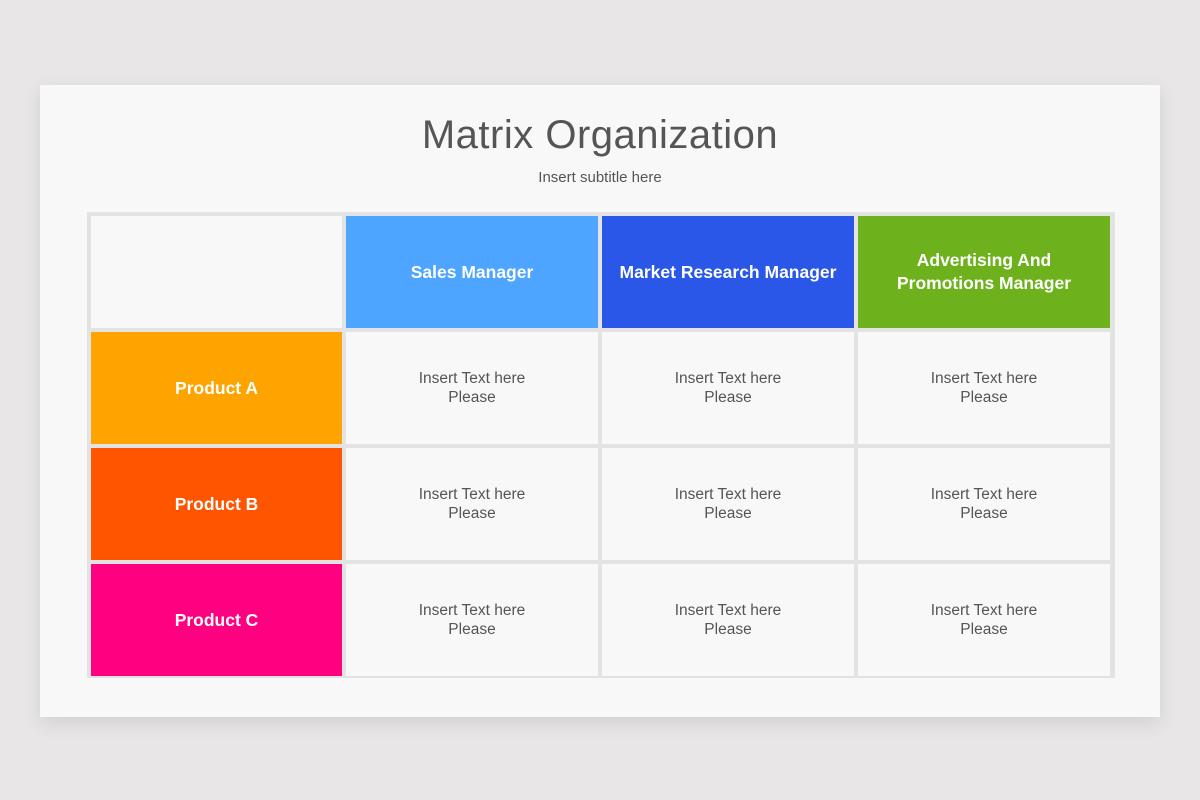  I want to click on column-header-market-research-manager: Market Research Manager, so click(728, 272).